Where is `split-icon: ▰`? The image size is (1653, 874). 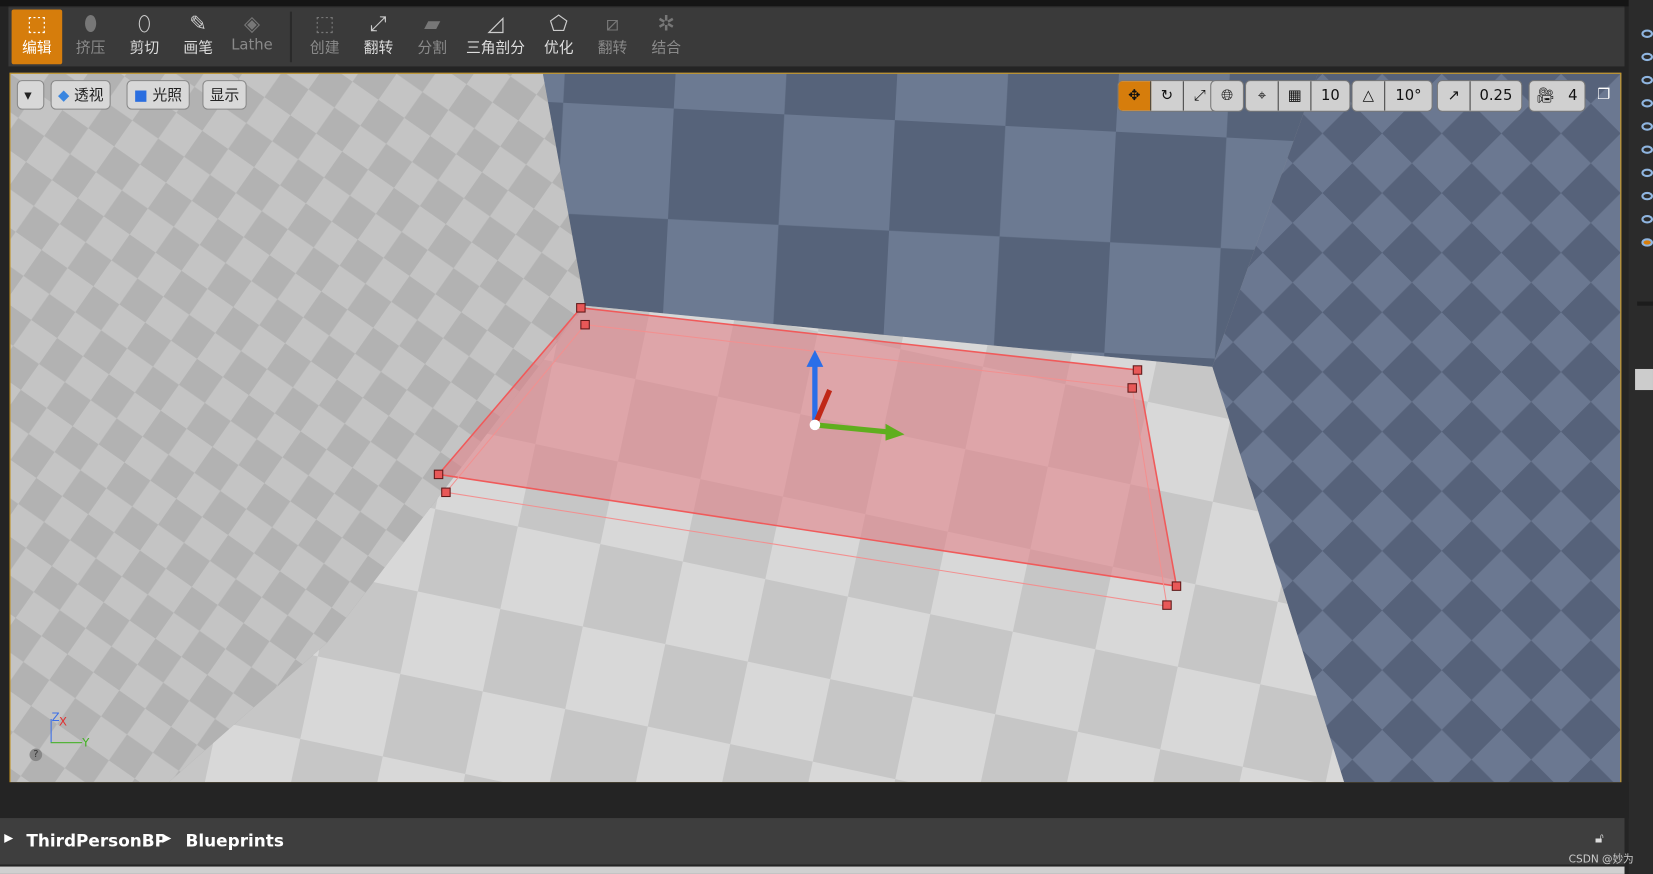
split-icon: ▰ is located at coordinates (432, 23).